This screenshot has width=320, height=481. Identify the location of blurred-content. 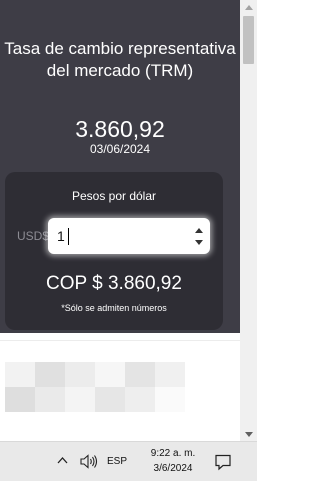
(95, 387).